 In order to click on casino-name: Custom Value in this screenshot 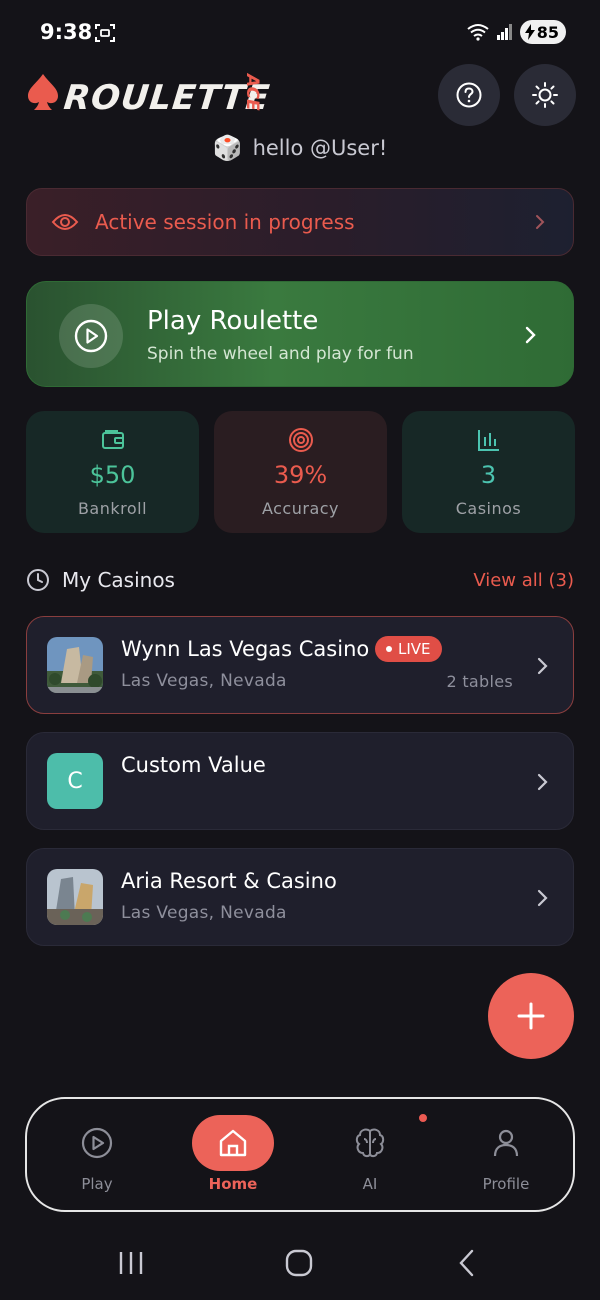, I will do `click(193, 765)`.